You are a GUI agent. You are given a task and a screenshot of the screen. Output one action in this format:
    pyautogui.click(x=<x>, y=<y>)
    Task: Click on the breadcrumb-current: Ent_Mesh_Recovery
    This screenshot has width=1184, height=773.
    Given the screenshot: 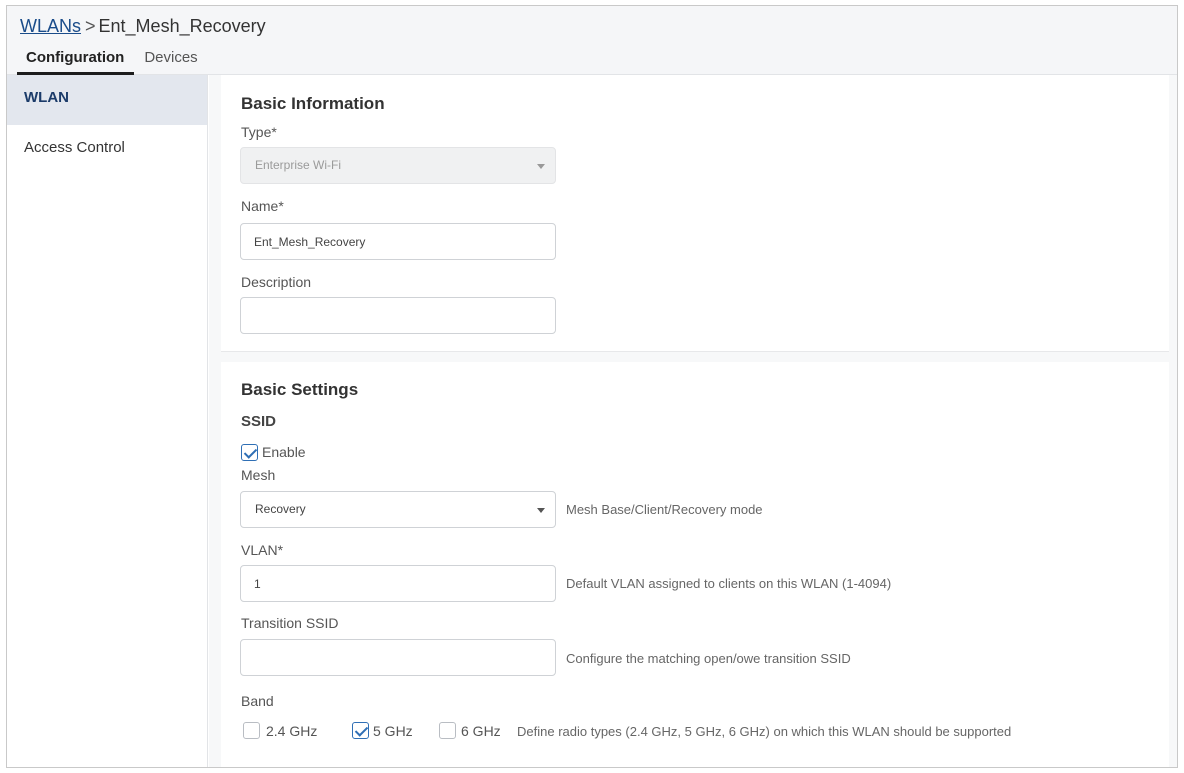 What is the action you would take?
    pyautogui.click(x=182, y=26)
    